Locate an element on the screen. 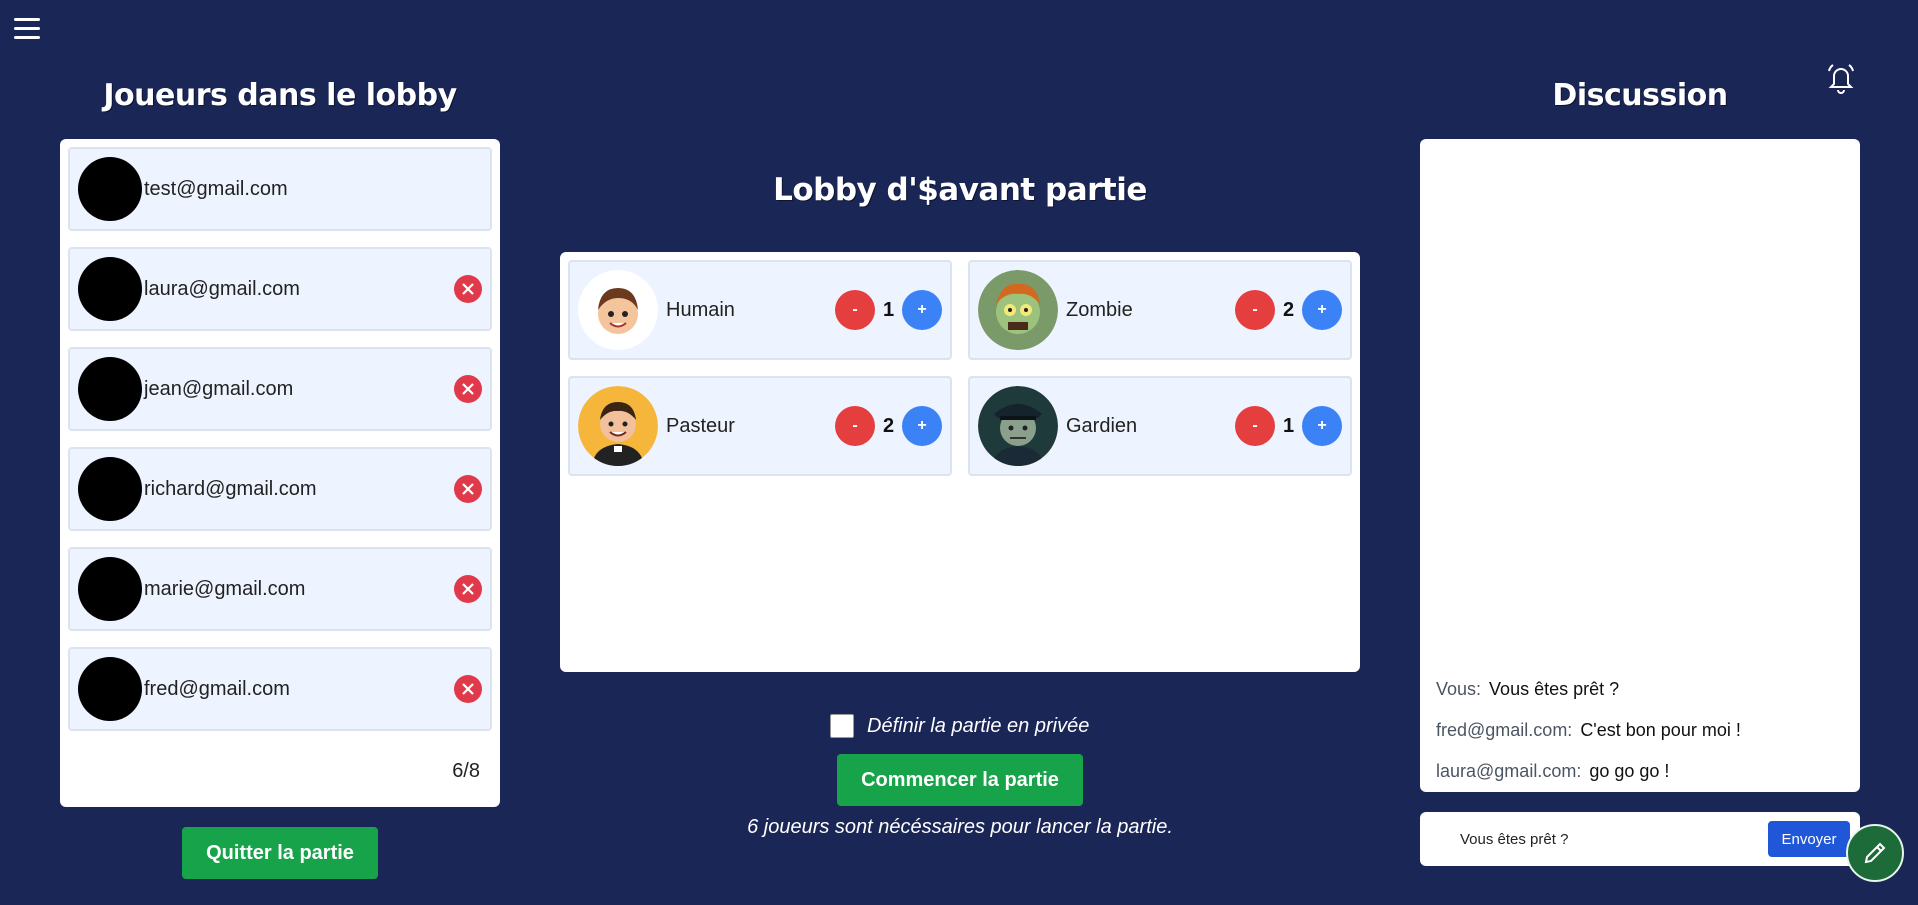  chat-text: go go go ! is located at coordinates (1629, 771).